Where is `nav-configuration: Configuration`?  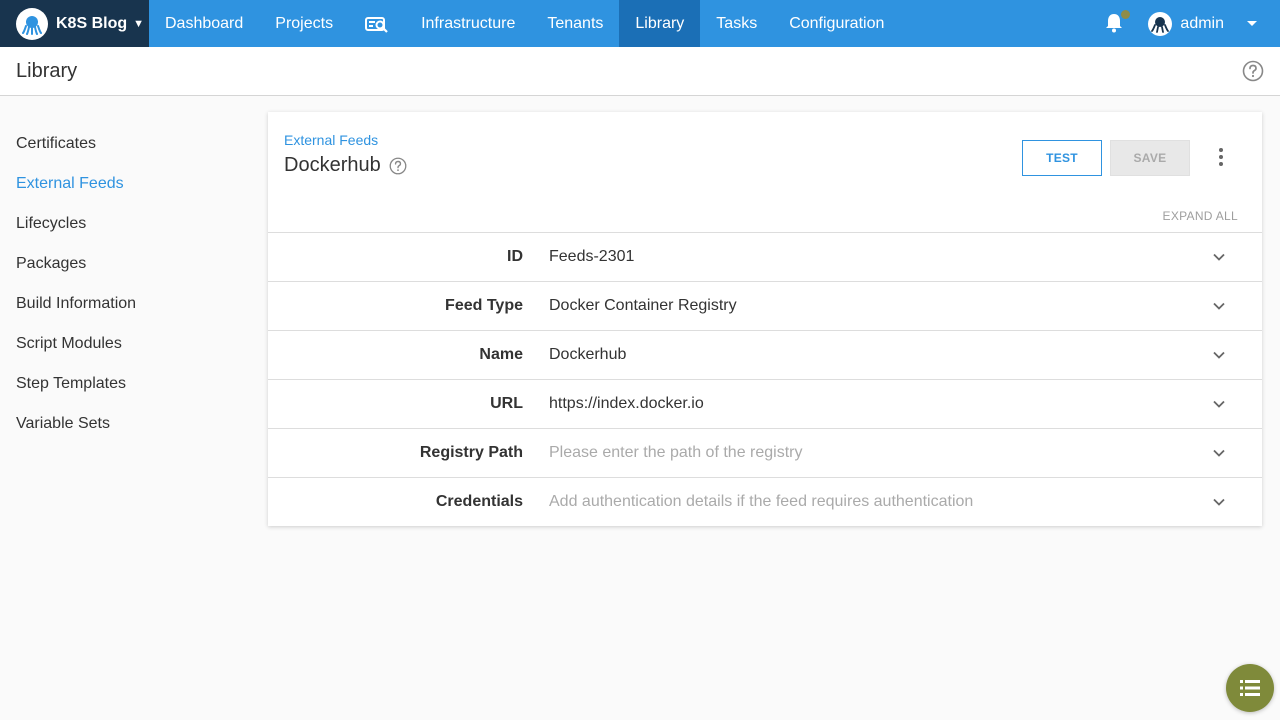
nav-configuration: Configuration is located at coordinates (836, 23).